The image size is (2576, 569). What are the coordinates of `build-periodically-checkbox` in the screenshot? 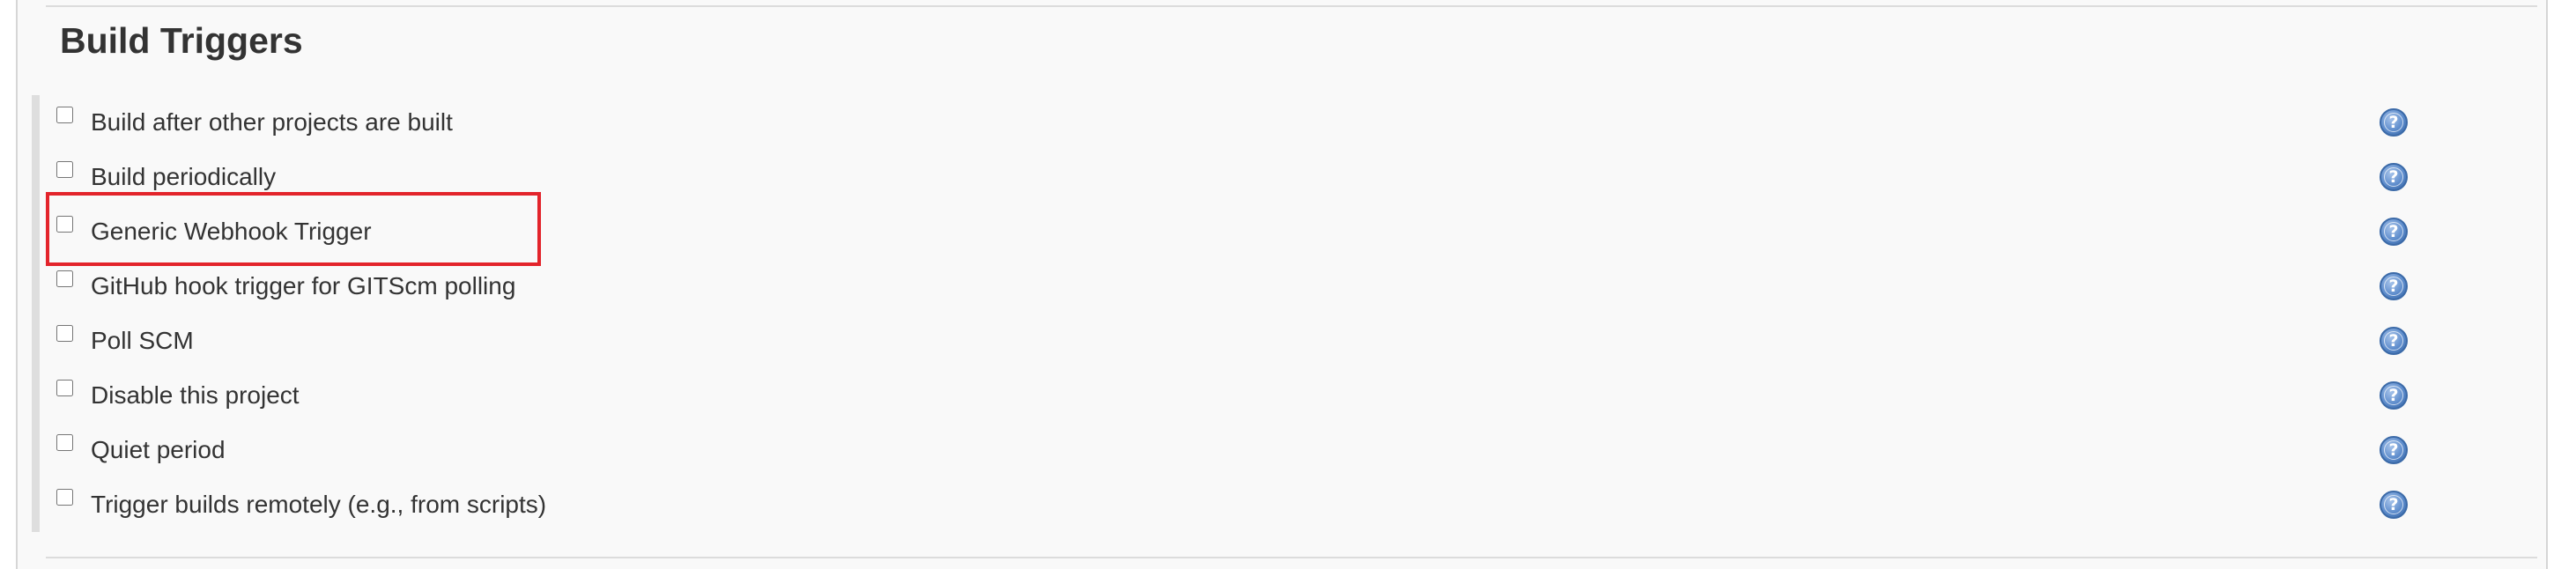 It's located at (64, 169).